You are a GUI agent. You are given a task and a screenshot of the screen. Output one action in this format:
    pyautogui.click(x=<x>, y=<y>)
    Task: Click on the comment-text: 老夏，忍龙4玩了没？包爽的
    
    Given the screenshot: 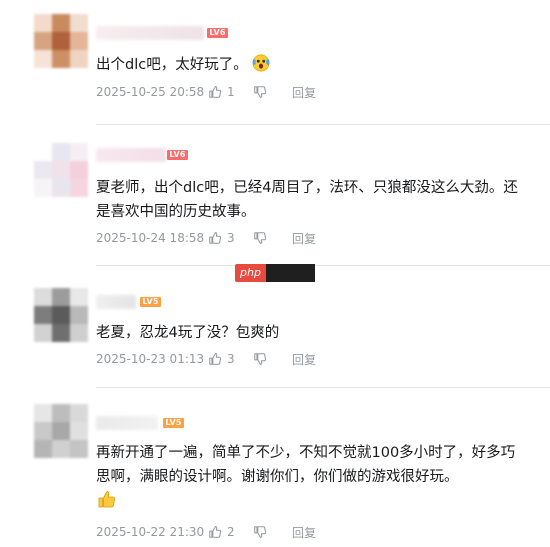 What is the action you would take?
    pyautogui.click(x=188, y=333)
    